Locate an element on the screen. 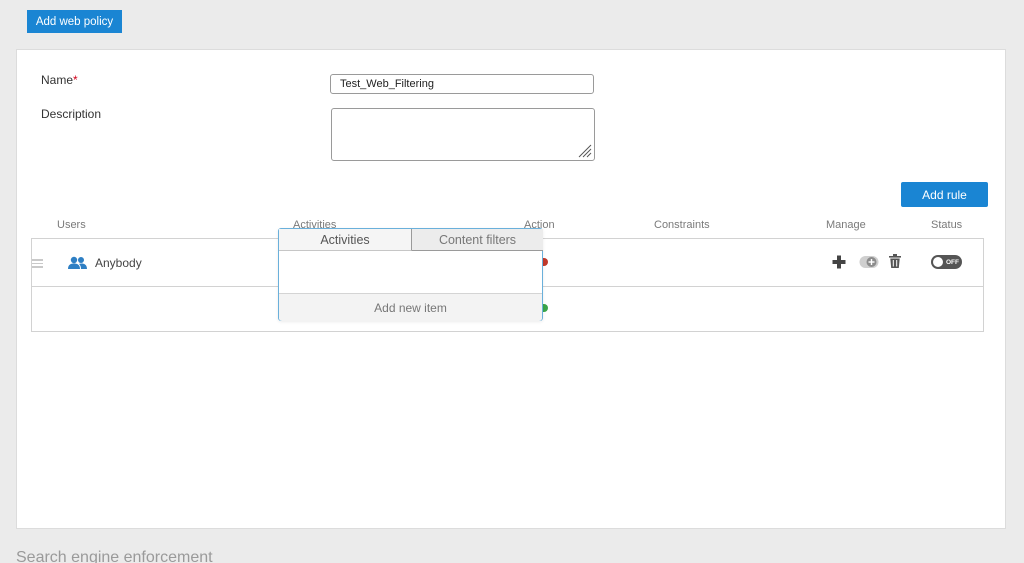 Image resolution: width=1024 pixels, height=563 pixels. resize-grip-icon is located at coordinates (584, 150).